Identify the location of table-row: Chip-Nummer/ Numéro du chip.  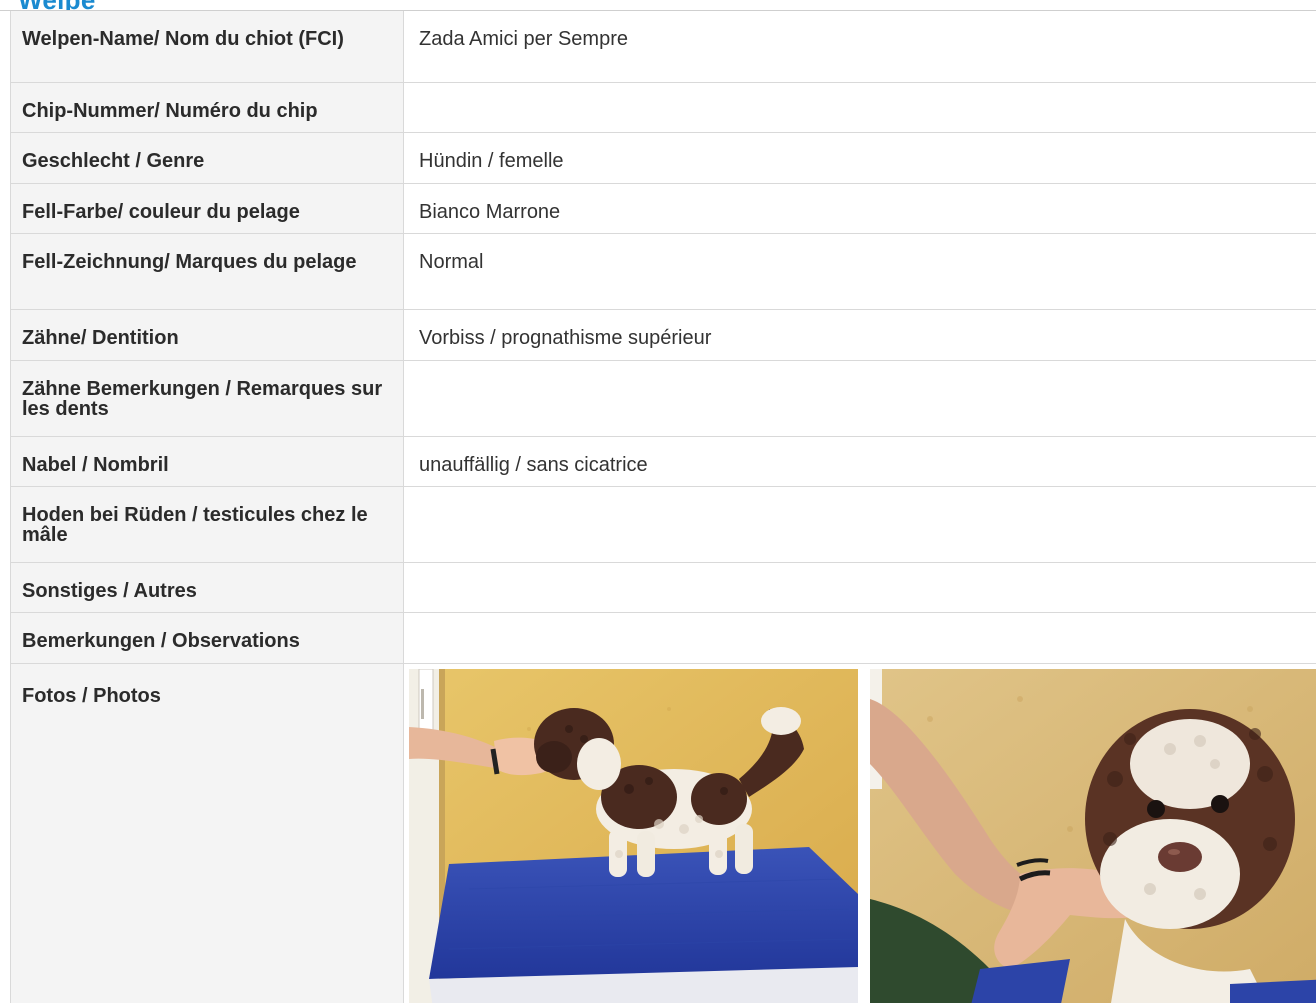
(663, 107).